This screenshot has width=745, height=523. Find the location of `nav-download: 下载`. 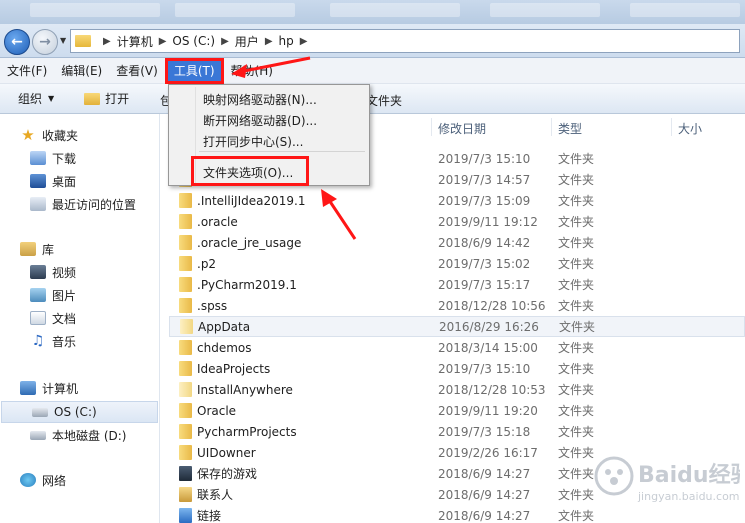

nav-download: 下载 is located at coordinates (53, 158).